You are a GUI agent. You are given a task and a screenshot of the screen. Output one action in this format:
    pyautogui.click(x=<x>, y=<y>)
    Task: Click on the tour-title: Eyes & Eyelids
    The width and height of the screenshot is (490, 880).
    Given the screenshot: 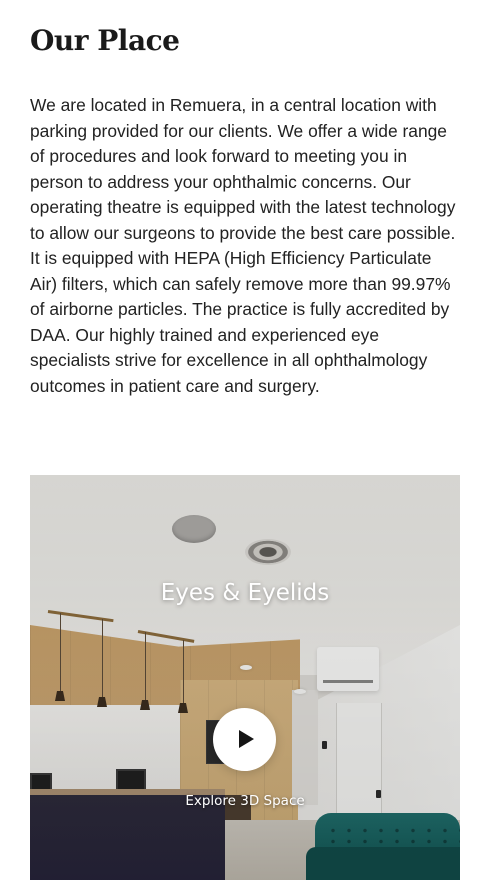 What is the action you would take?
    pyautogui.click(x=245, y=593)
    